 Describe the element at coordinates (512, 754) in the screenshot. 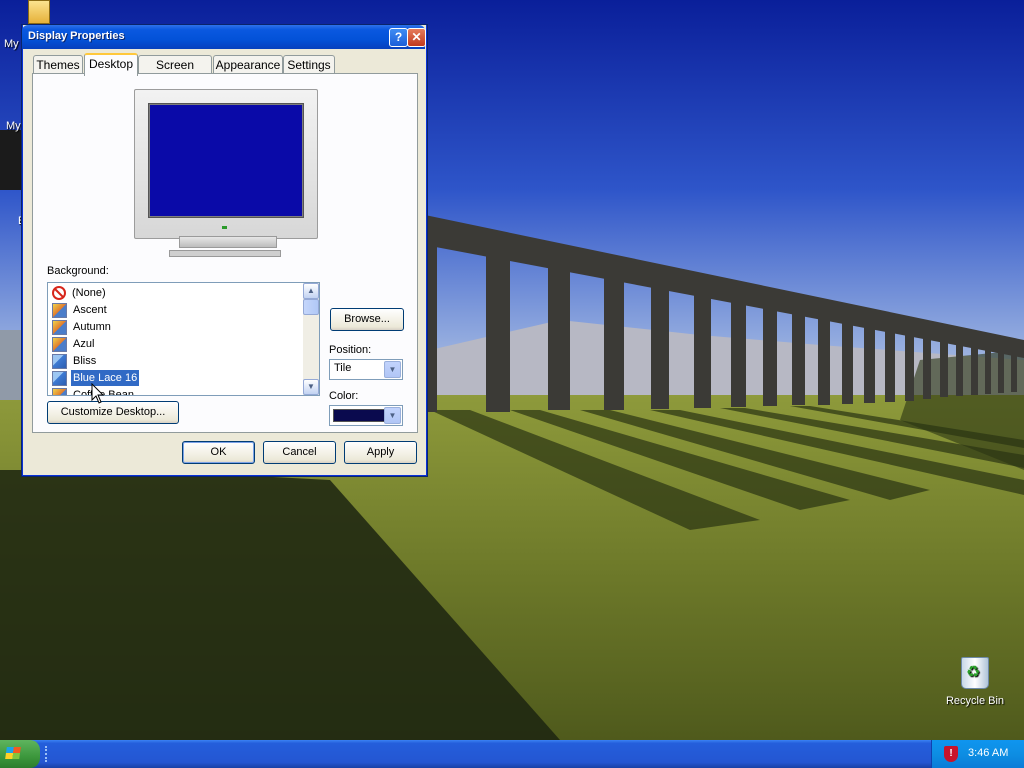

I see `taskbar: ! 3:46 AM` at that location.